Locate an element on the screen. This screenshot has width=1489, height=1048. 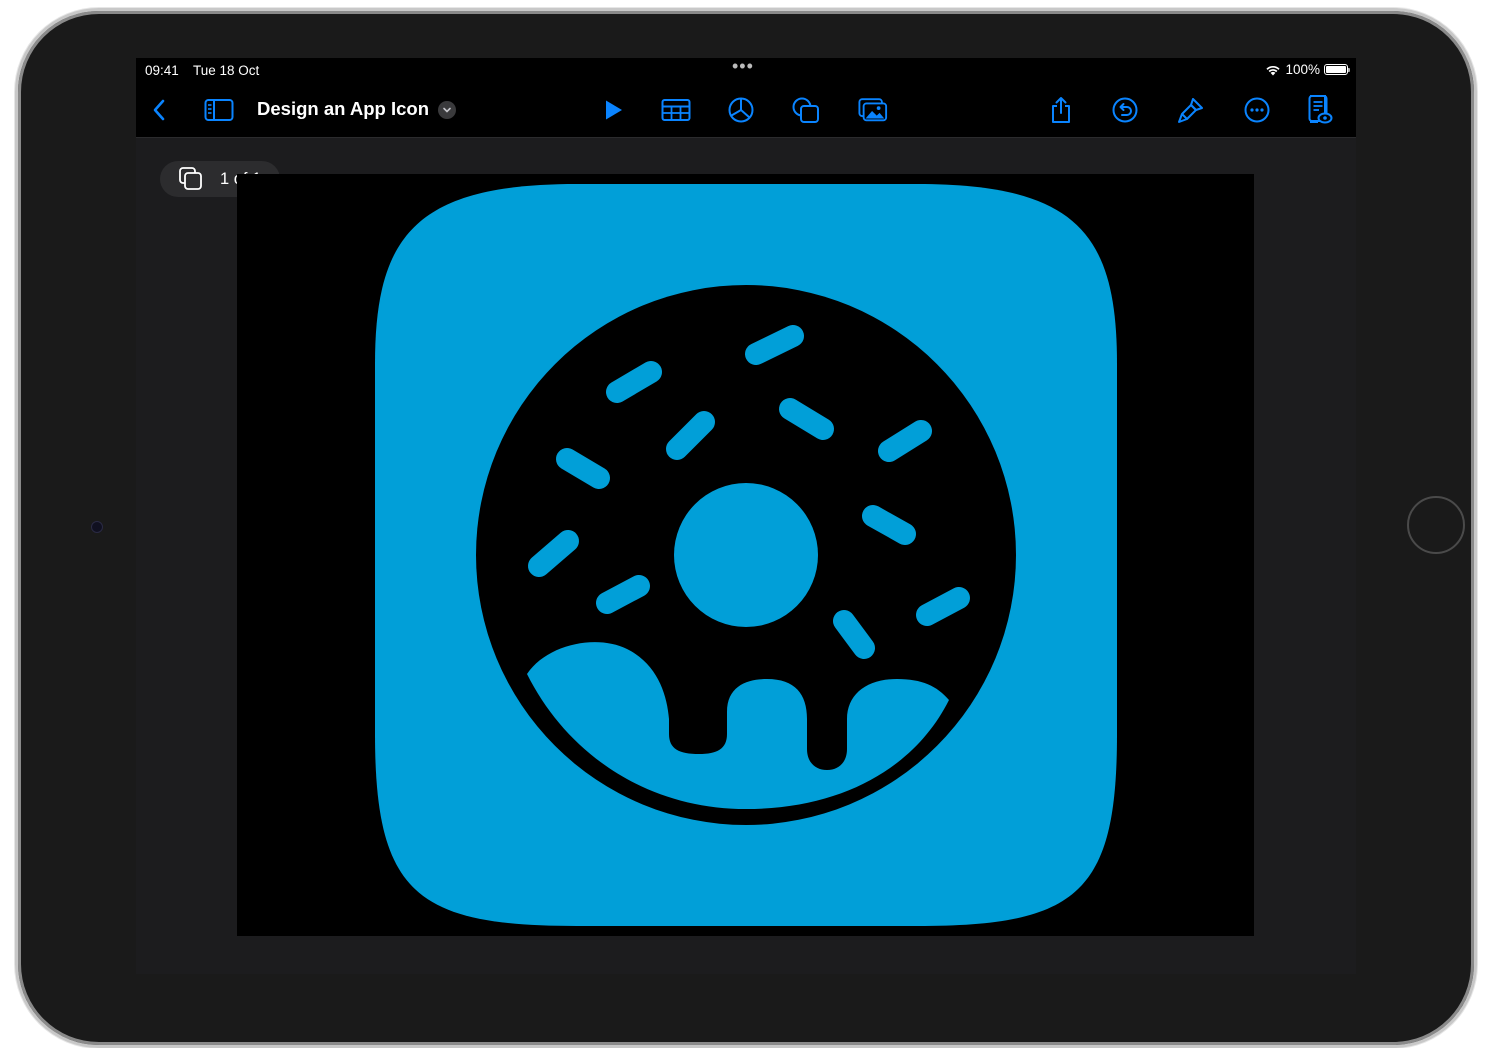
format-button is located at coordinates (1191, 110).